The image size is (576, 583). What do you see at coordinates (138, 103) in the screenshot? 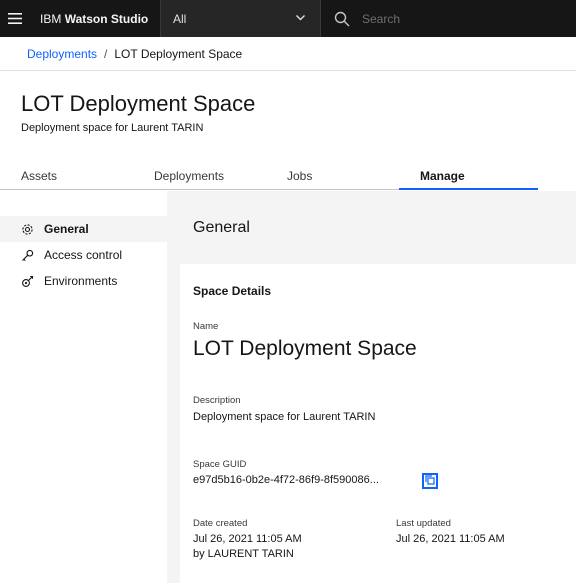
I see `page-title: LOT Deployment Space` at bounding box center [138, 103].